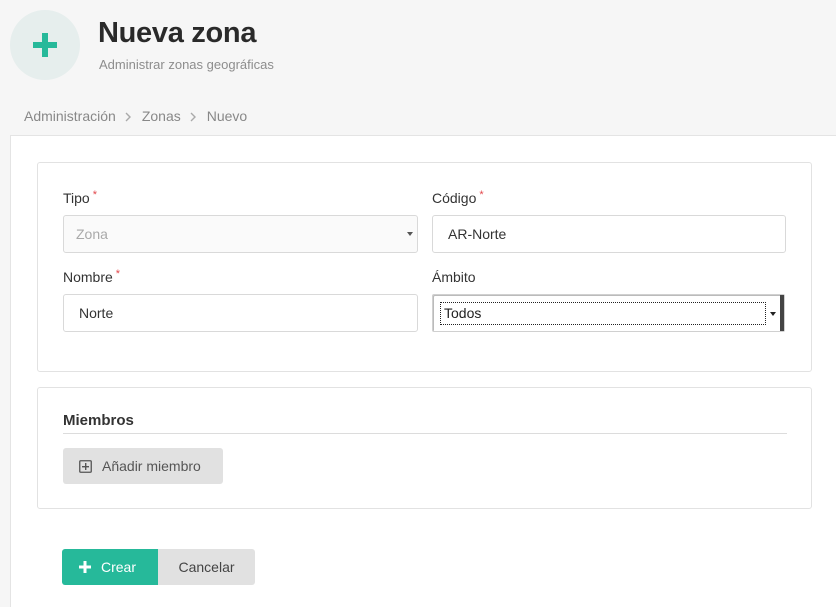 Image resolution: width=836 pixels, height=607 pixels. What do you see at coordinates (85, 466) in the screenshot?
I see `plus-square-icon` at bounding box center [85, 466].